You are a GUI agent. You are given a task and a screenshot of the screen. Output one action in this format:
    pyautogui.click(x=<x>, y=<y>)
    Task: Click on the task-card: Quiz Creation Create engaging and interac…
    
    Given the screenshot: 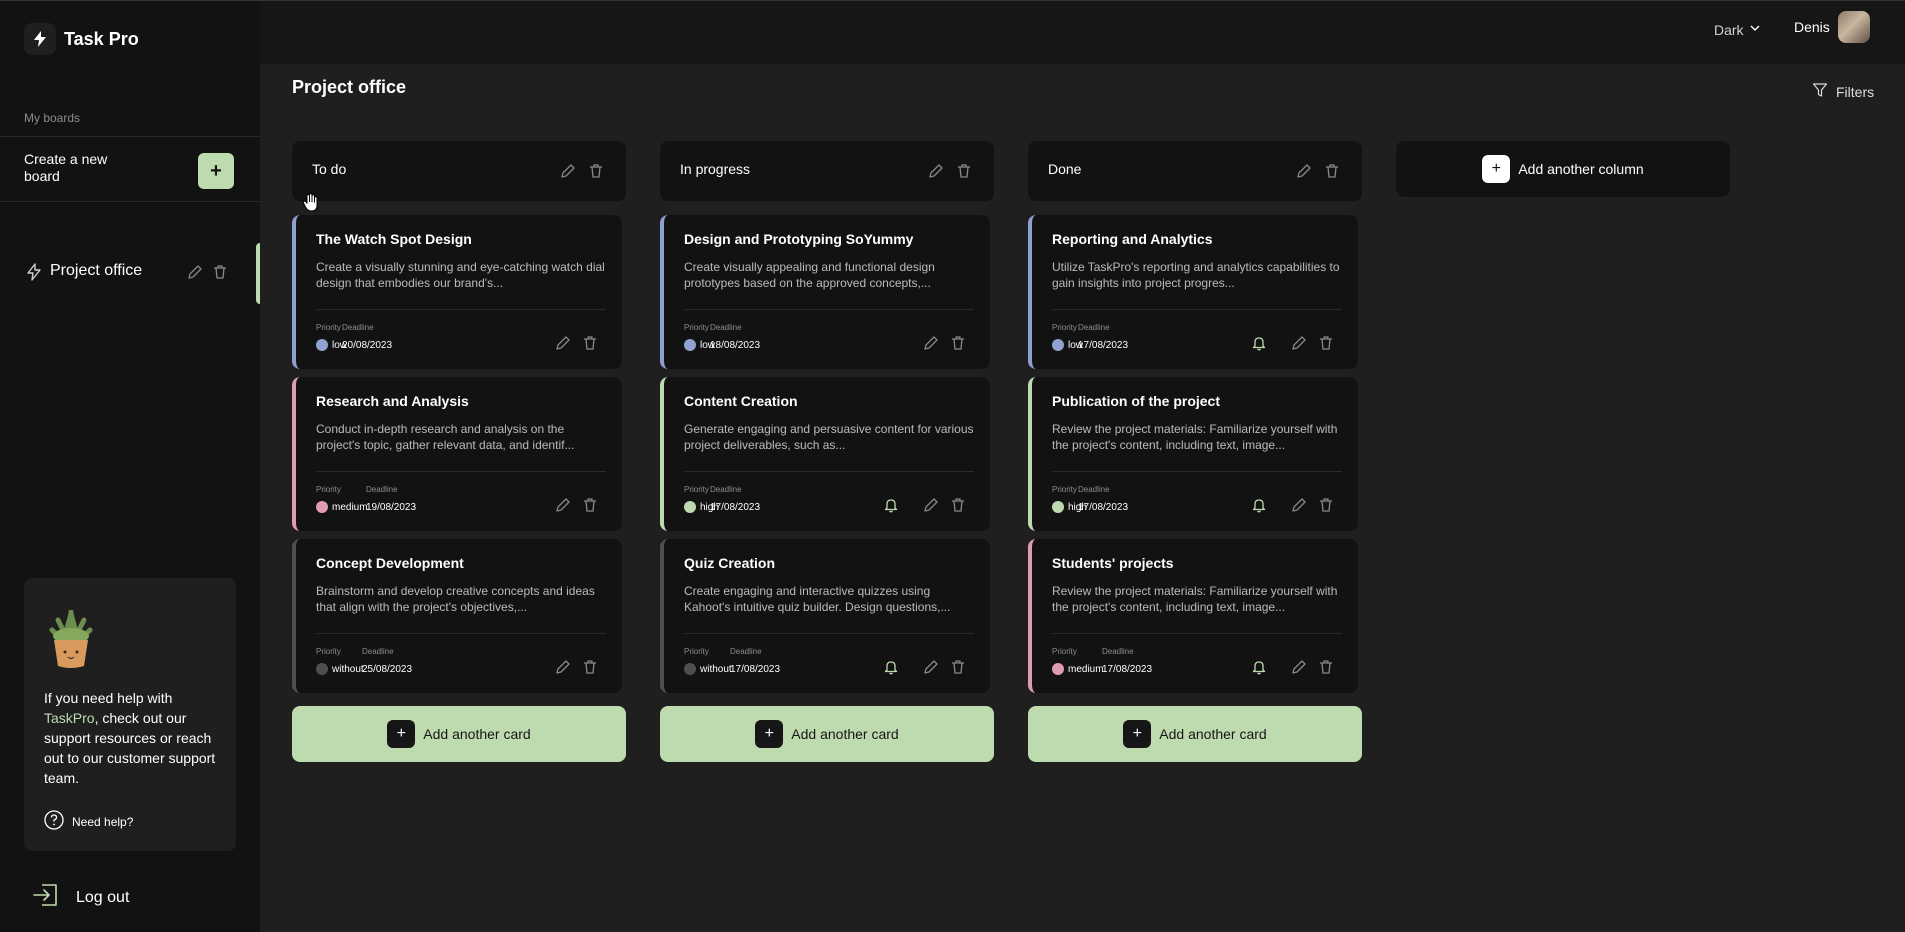 What is the action you would take?
    pyautogui.click(x=825, y=616)
    